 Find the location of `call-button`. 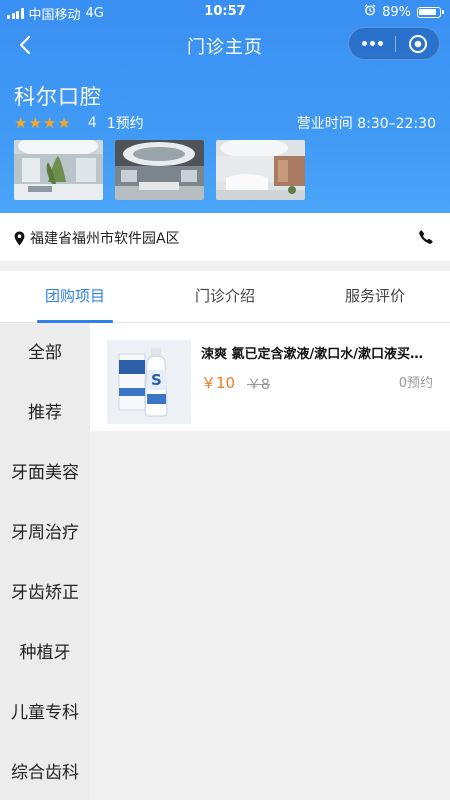

call-button is located at coordinates (426, 237).